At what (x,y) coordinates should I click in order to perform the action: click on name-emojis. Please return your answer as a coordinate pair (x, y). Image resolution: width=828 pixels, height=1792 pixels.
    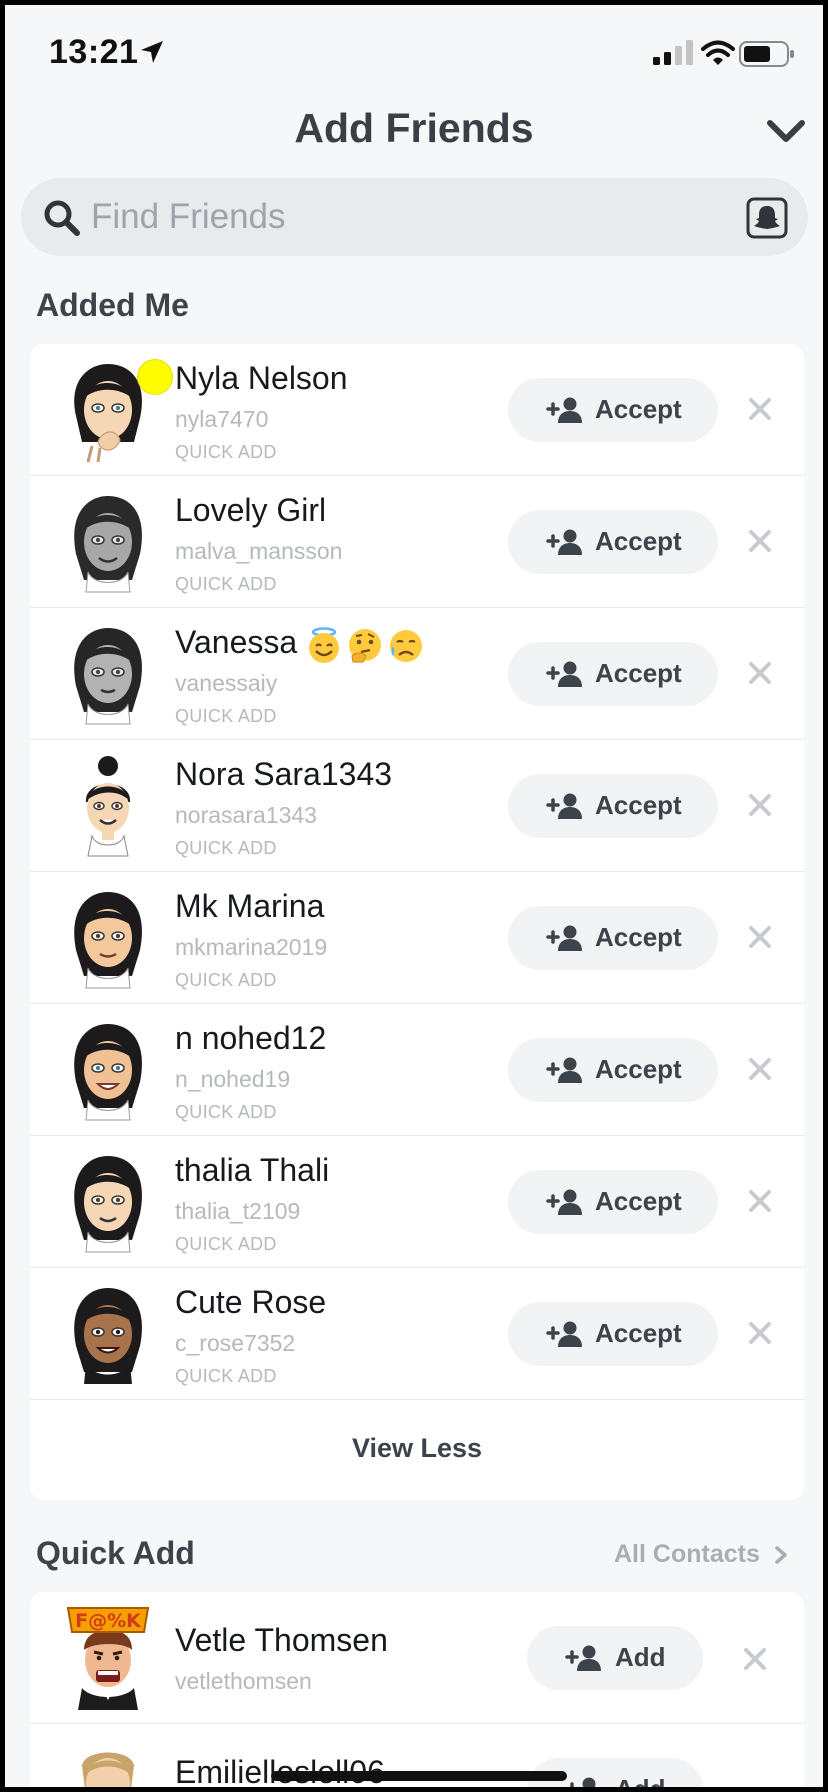
    Looking at the image, I should click on (366, 645).